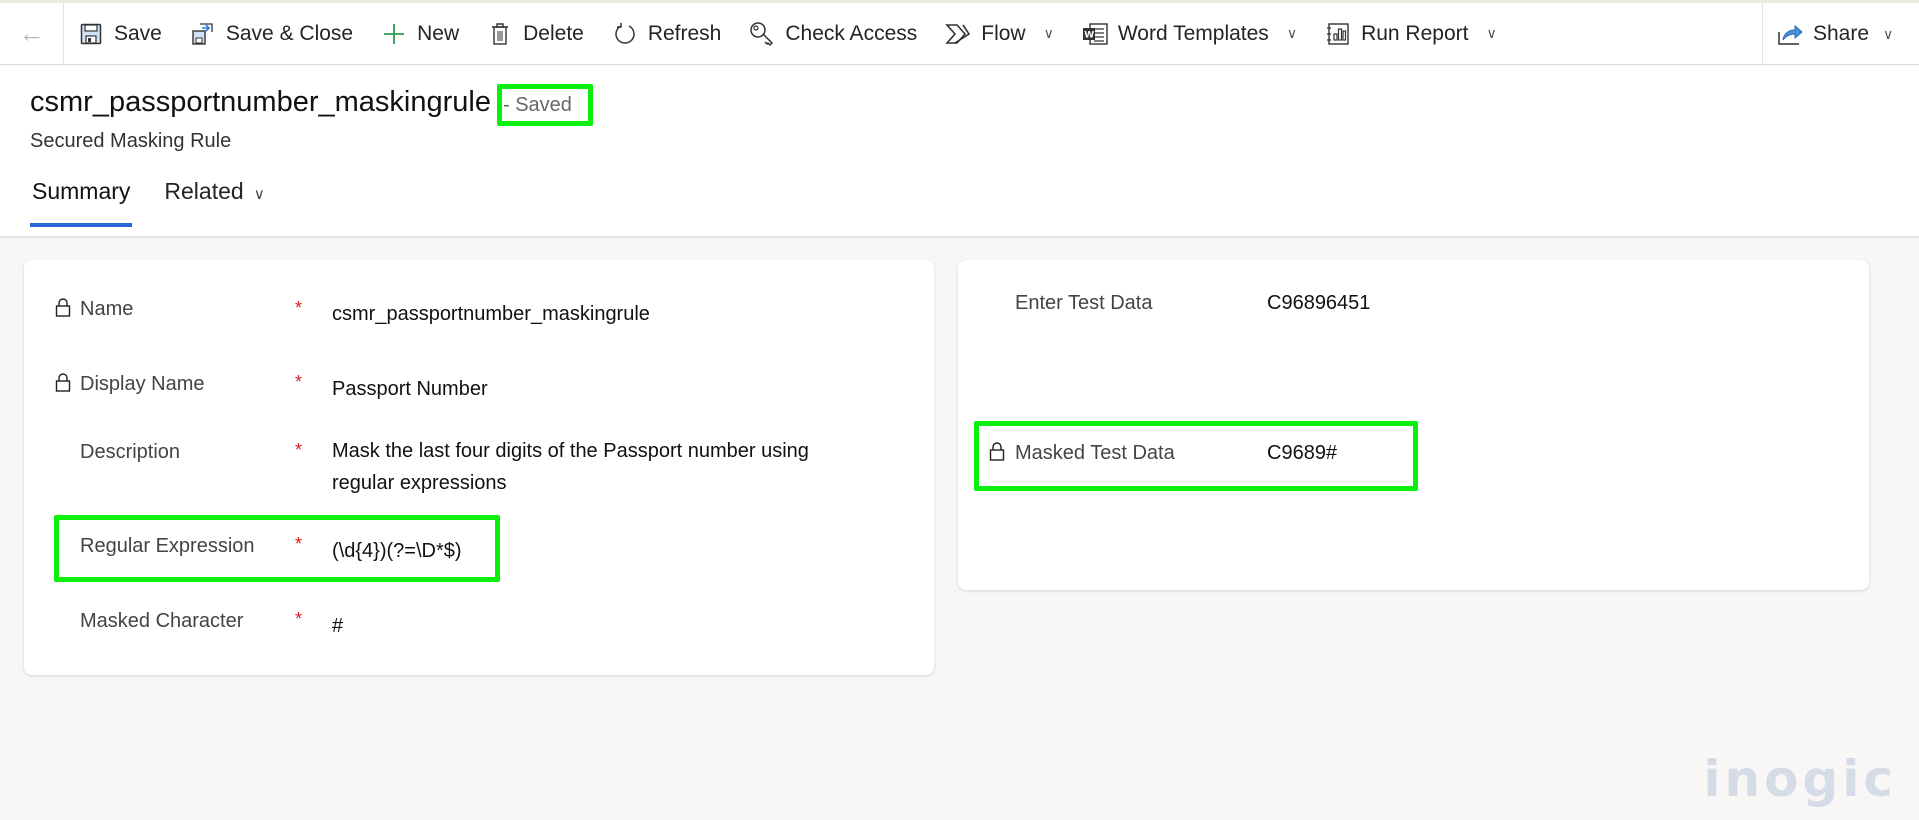  I want to click on save-button: Save, so click(120, 34).